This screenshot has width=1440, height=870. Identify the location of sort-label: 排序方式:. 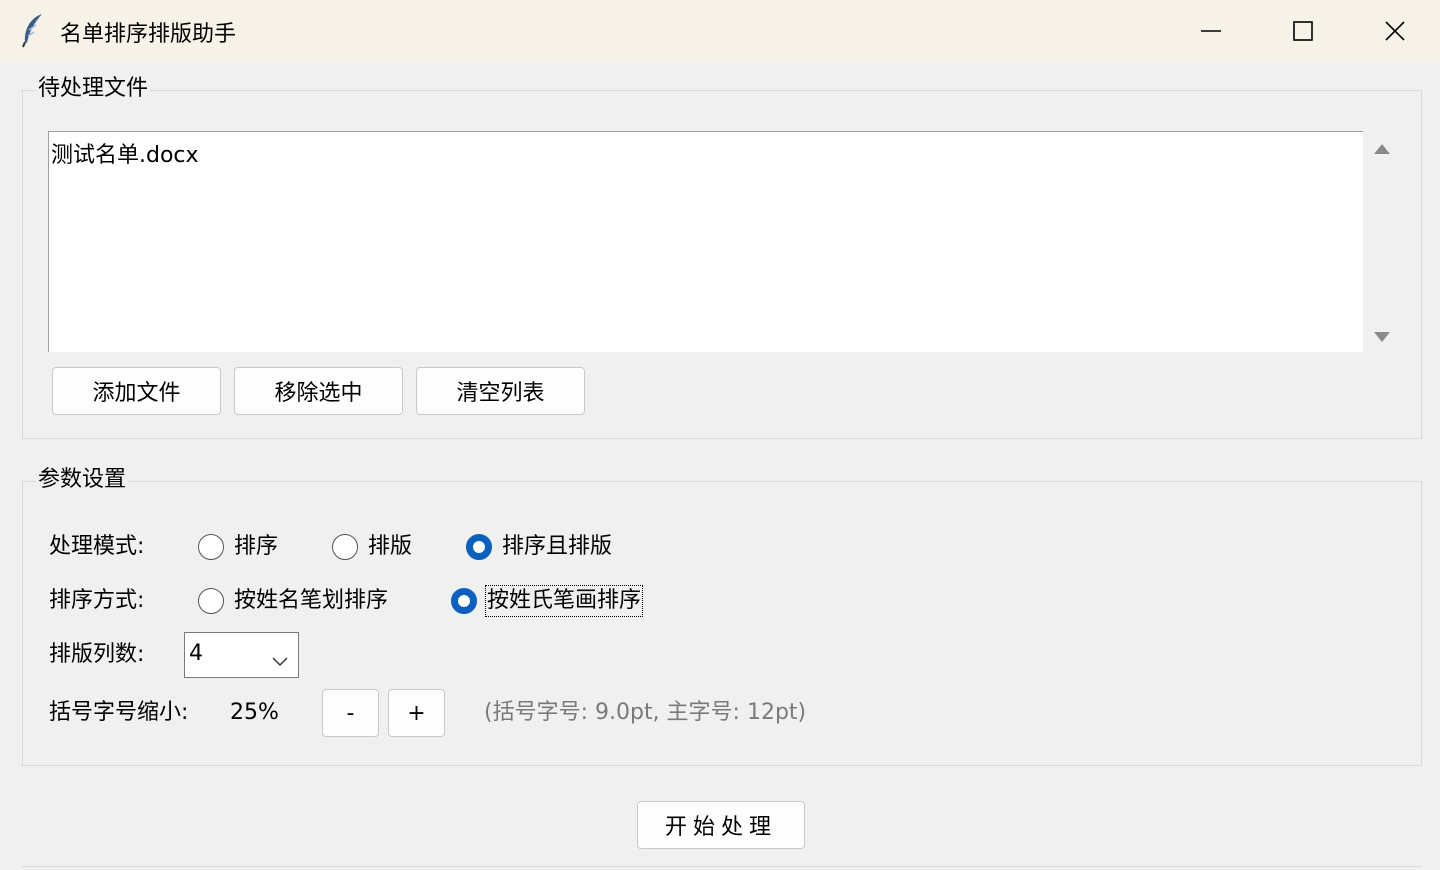
(97, 600).